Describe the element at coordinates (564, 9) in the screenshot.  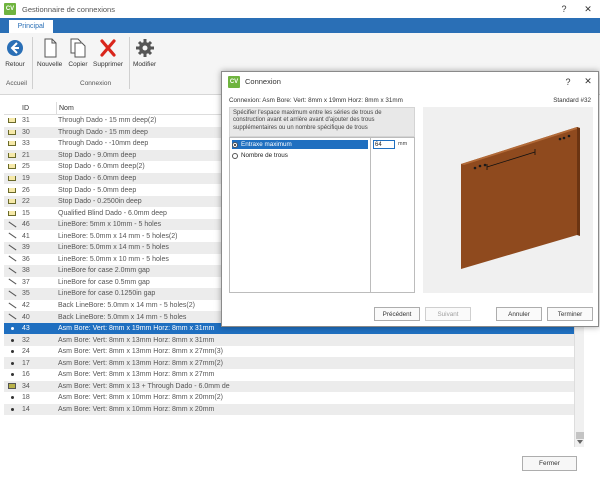
I see `help-icon: ?` at that location.